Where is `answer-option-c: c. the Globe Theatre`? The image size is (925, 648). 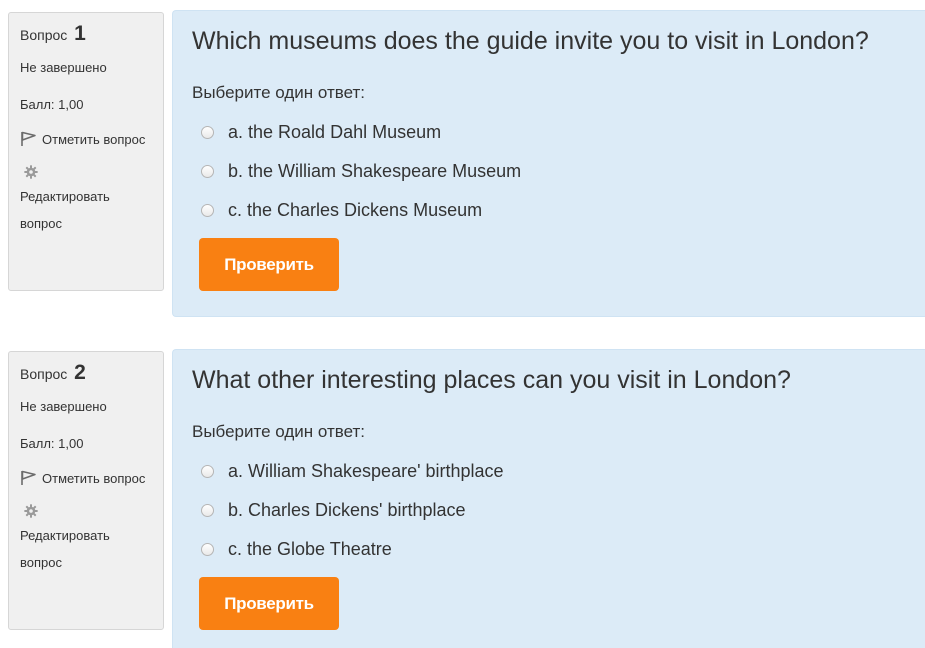 answer-option-c: c. the Globe Theatre is located at coordinates (558, 549).